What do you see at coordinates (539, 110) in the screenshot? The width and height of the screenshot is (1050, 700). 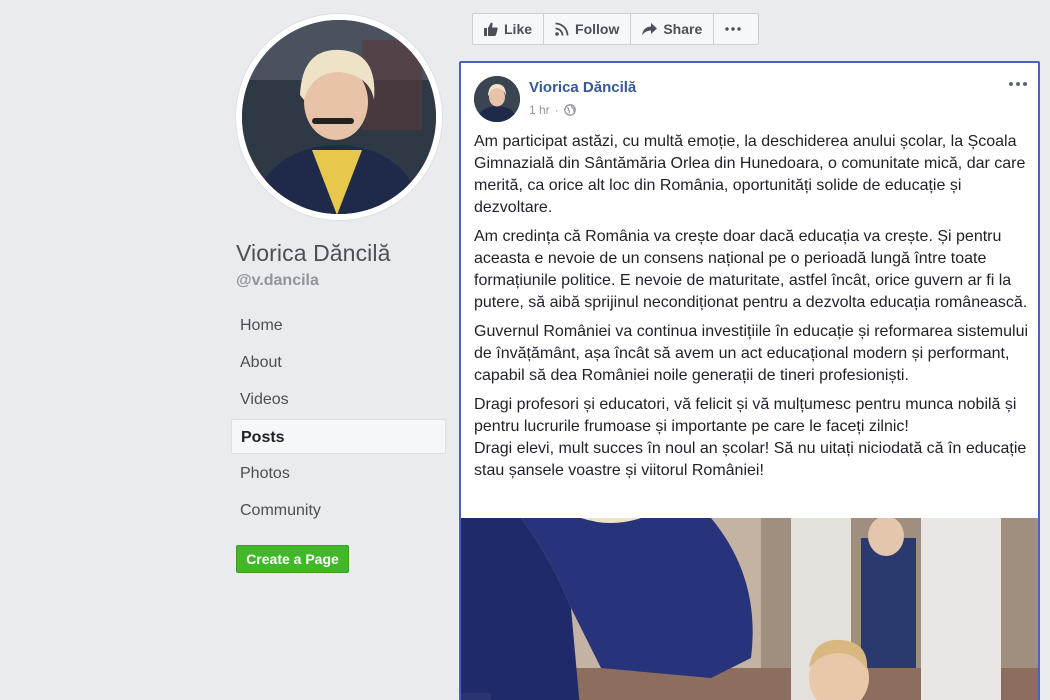 I see `post-timestamp: 1 hr` at bounding box center [539, 110].